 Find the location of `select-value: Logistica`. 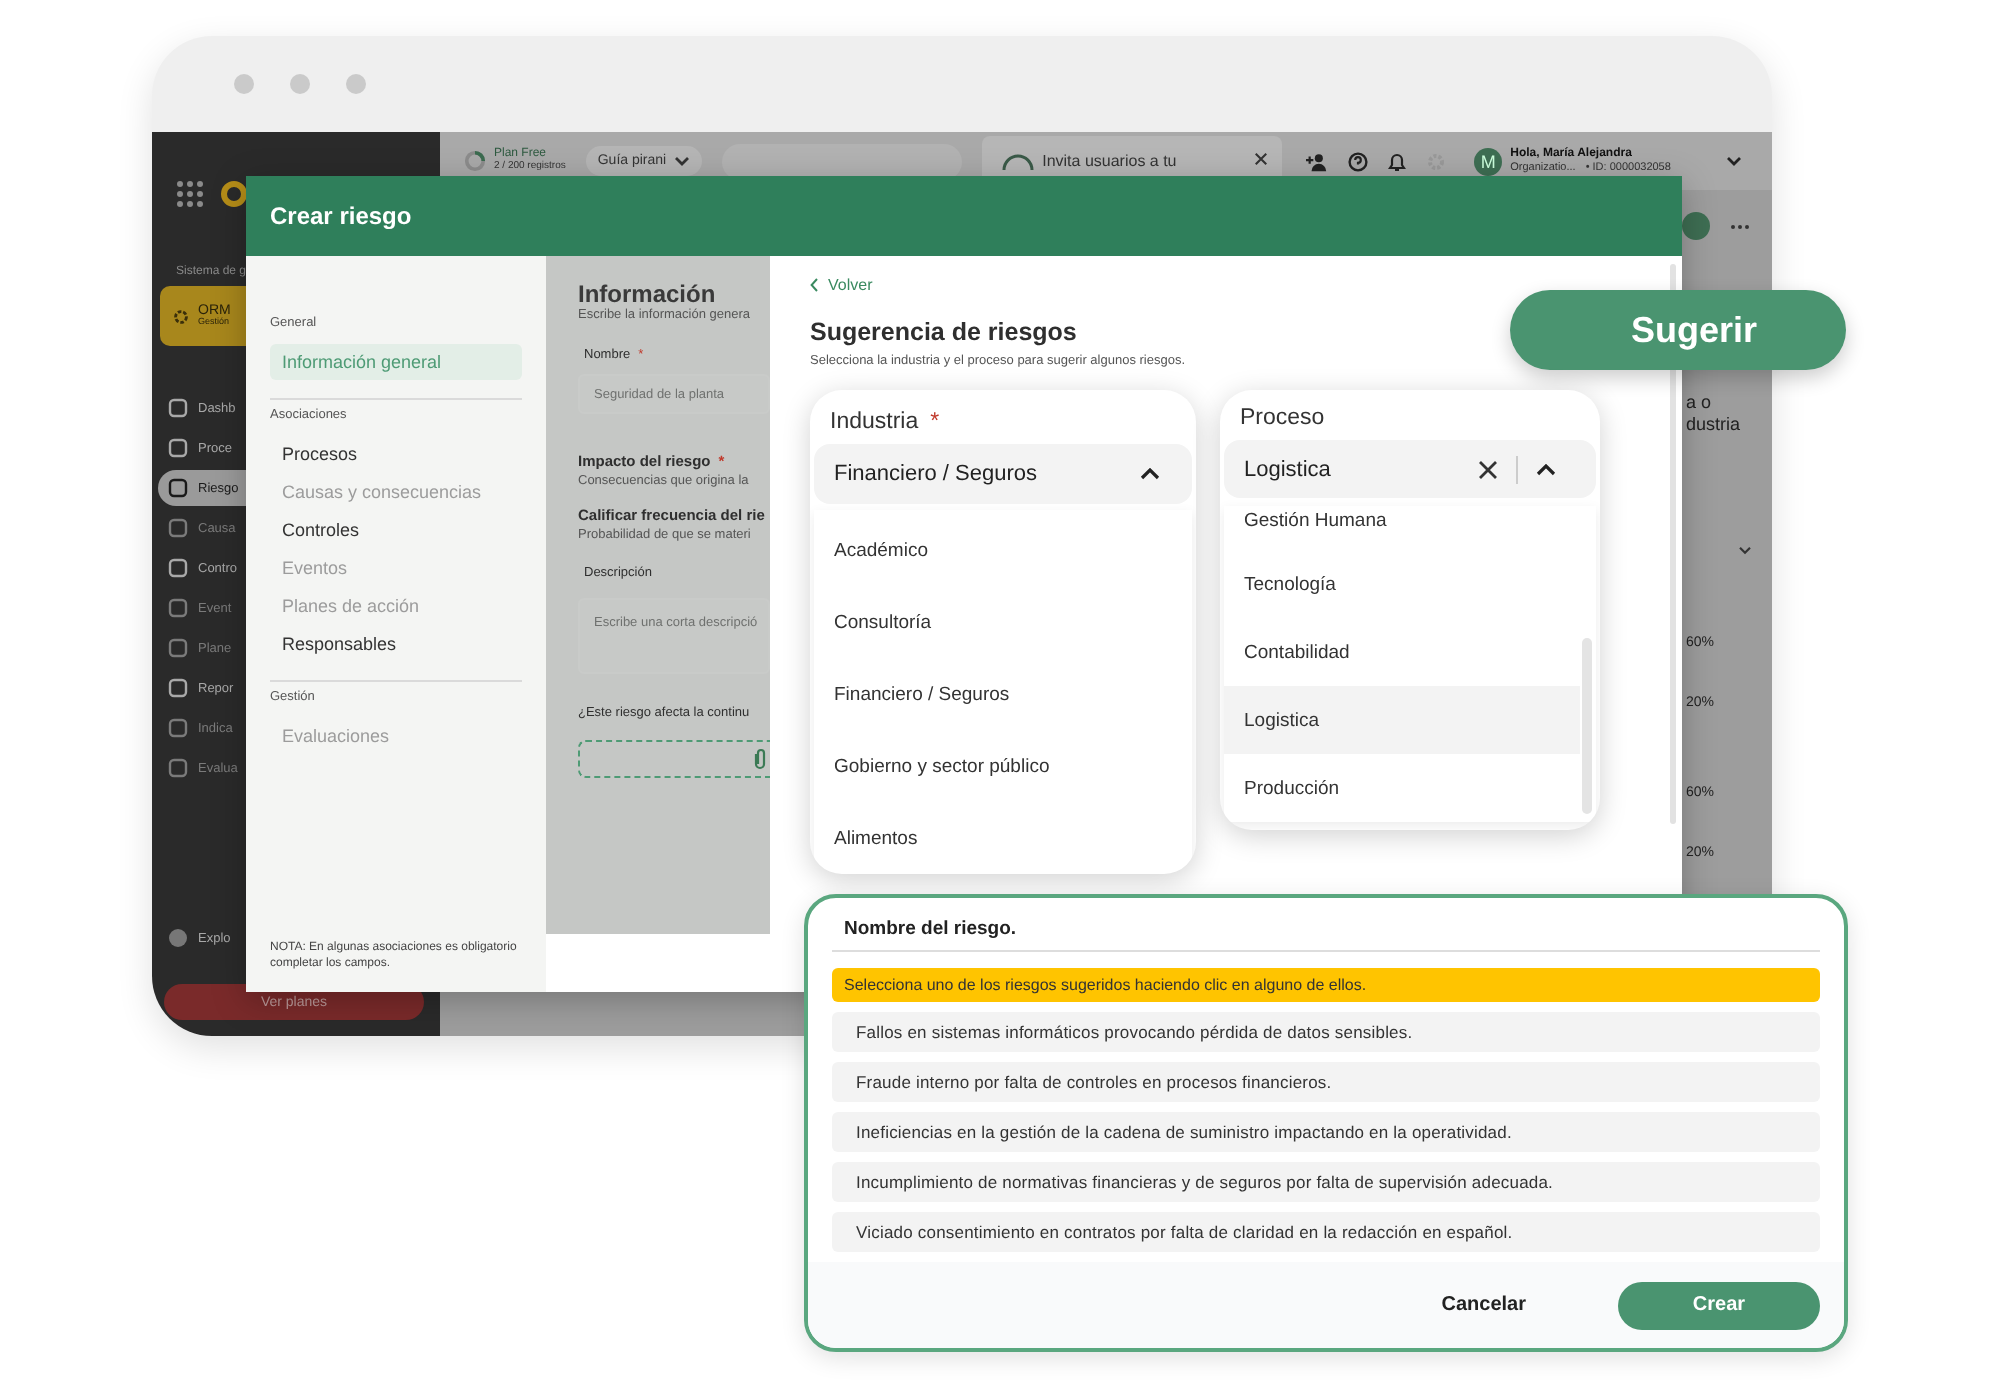

select-value: Logistica is located at coordinates (1288, 469).